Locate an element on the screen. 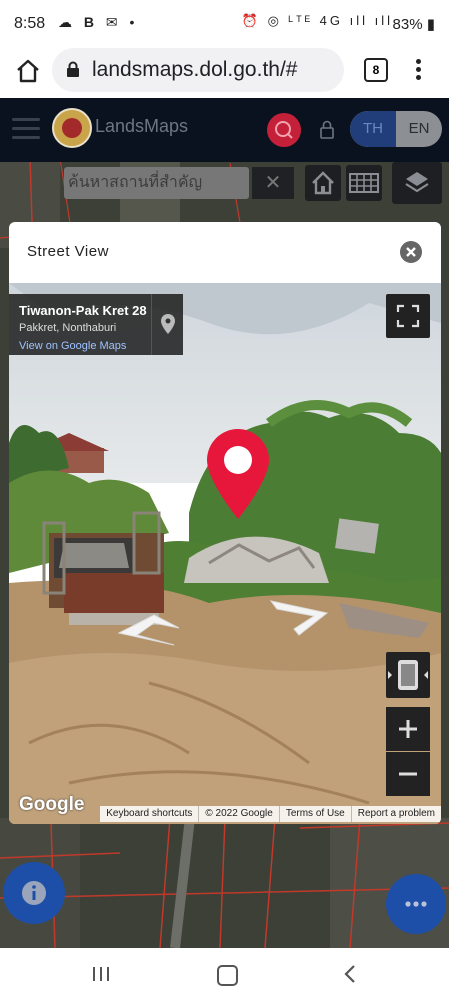 This screenshot has width=449, height=1000. system-nav-bar is located at coordinates (224, 974).